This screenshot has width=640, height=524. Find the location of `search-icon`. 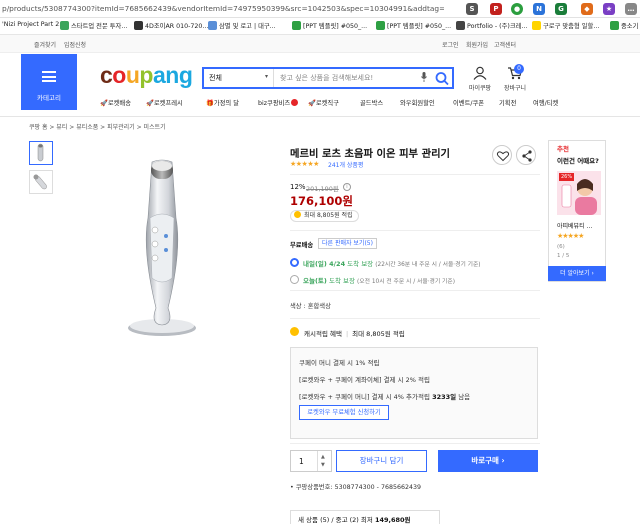

search-icon is located at coordinates (442, 78).